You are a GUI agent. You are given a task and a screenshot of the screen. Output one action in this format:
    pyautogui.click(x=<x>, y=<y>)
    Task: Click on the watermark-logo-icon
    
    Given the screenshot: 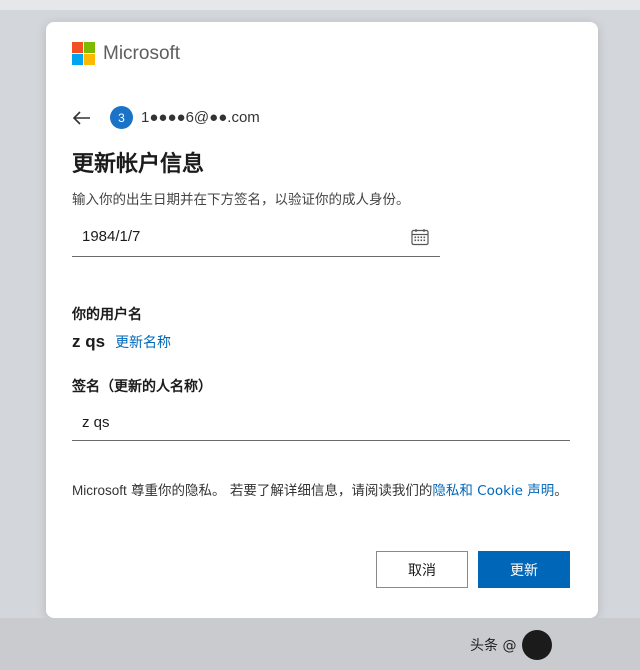 What is the action you would take?
    pyautogui.click(x=537, y=645)
    